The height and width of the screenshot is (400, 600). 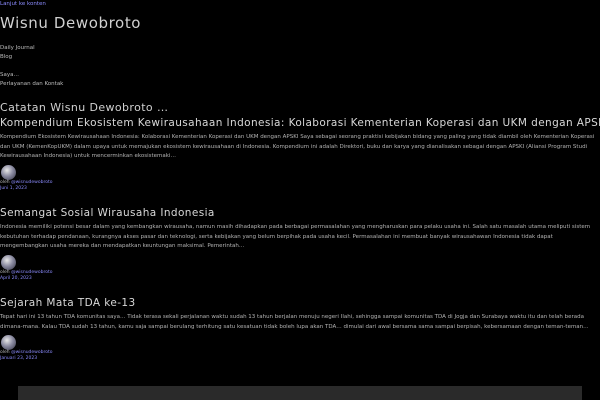 What do you see at coordinates (300, 393) in the screenshot?
I see `footer-block` at bounding box center [300, 393].